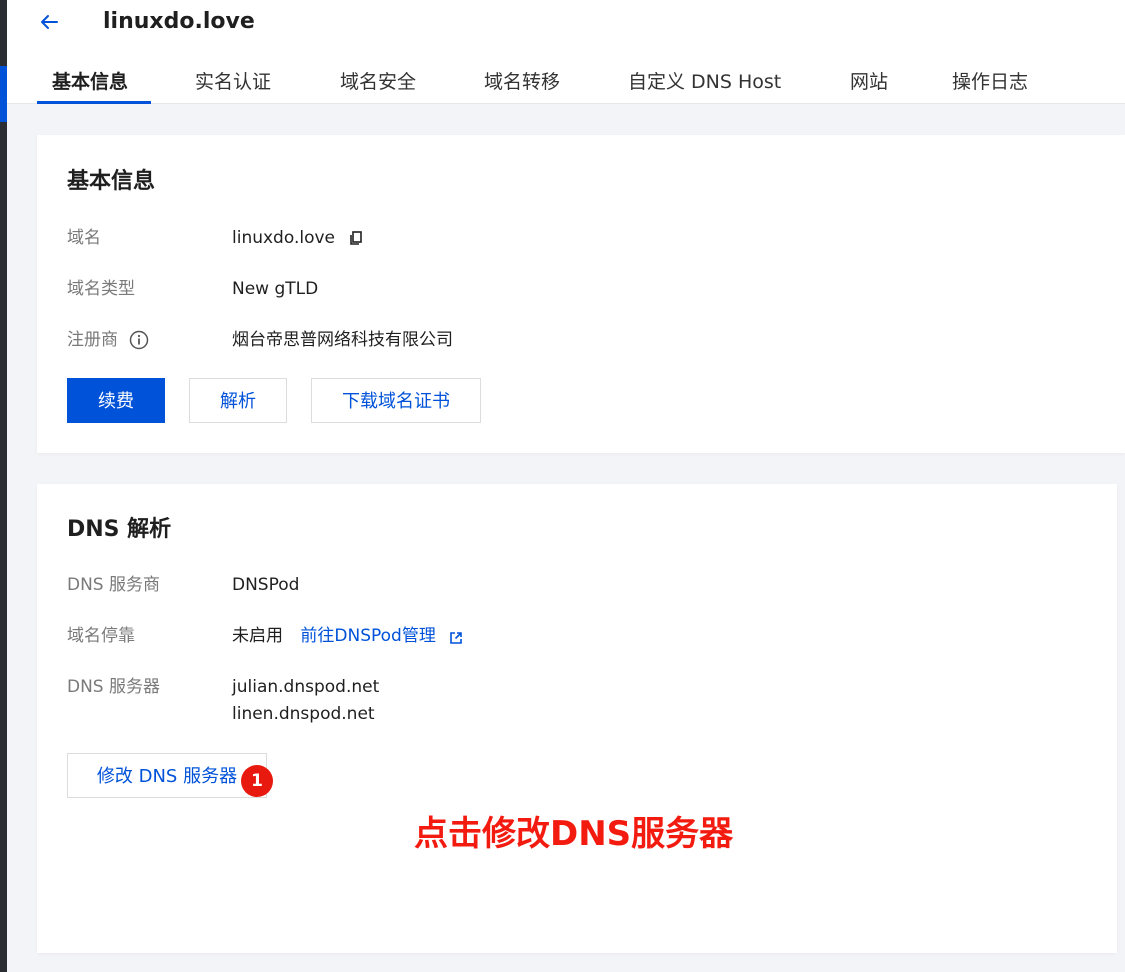 The height and width of the screenshot is (972, 1125). What do you see at coordinates (101, 289) in the screenshot?
I see `domain-type-label: 域名类型` at bounding box center [101, 289].